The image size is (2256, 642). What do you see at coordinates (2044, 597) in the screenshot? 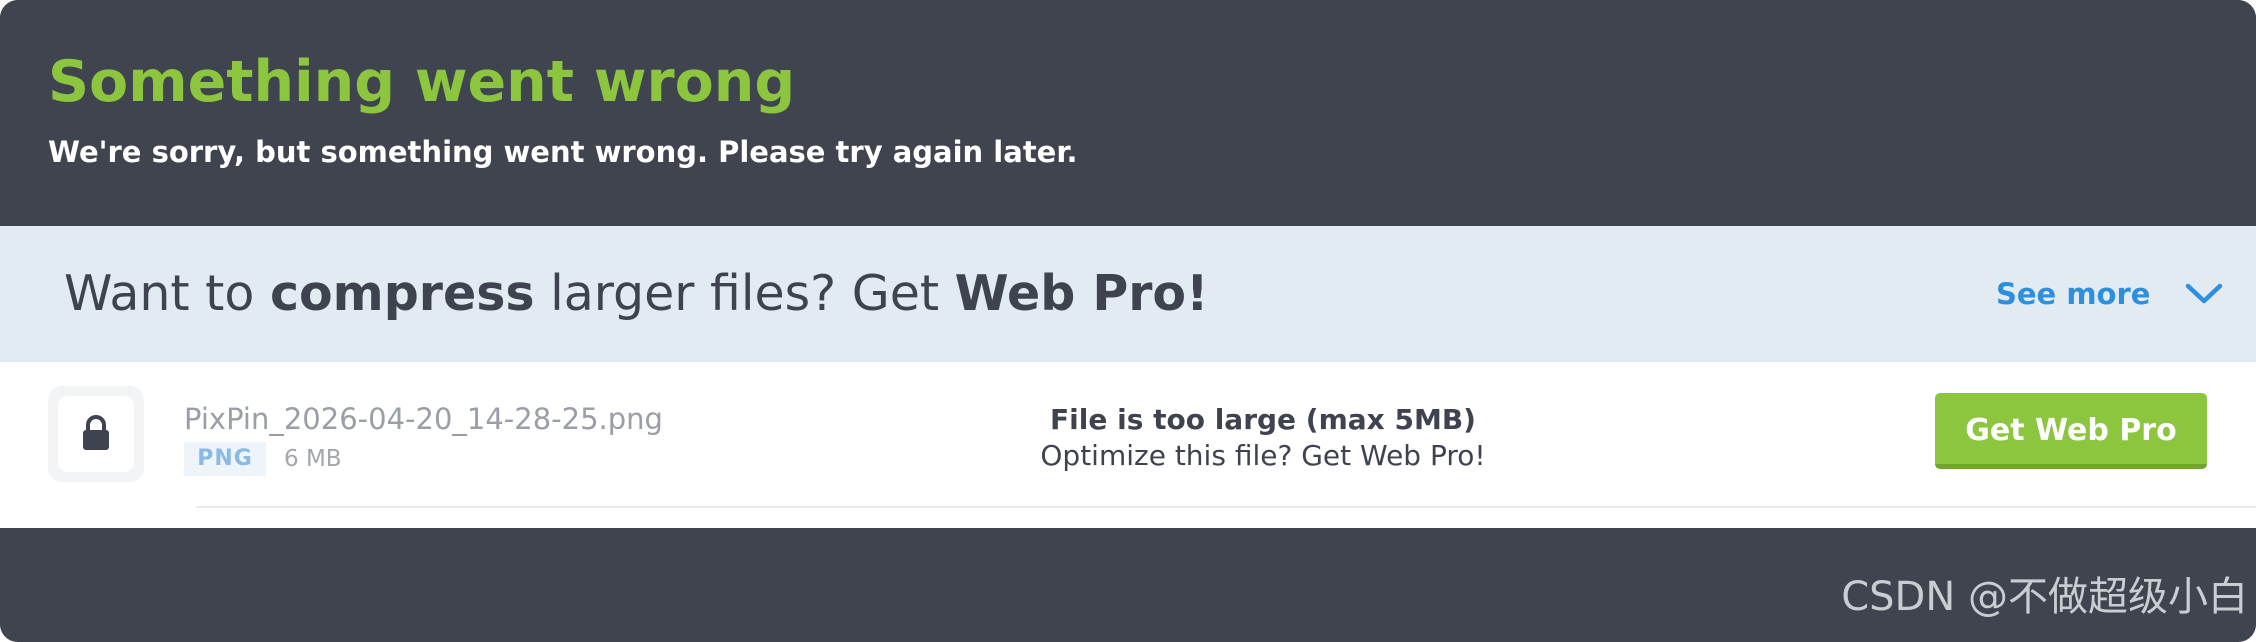
I see `watermark: CSDN @不做超级小白` at bounding box center [2044, 597].